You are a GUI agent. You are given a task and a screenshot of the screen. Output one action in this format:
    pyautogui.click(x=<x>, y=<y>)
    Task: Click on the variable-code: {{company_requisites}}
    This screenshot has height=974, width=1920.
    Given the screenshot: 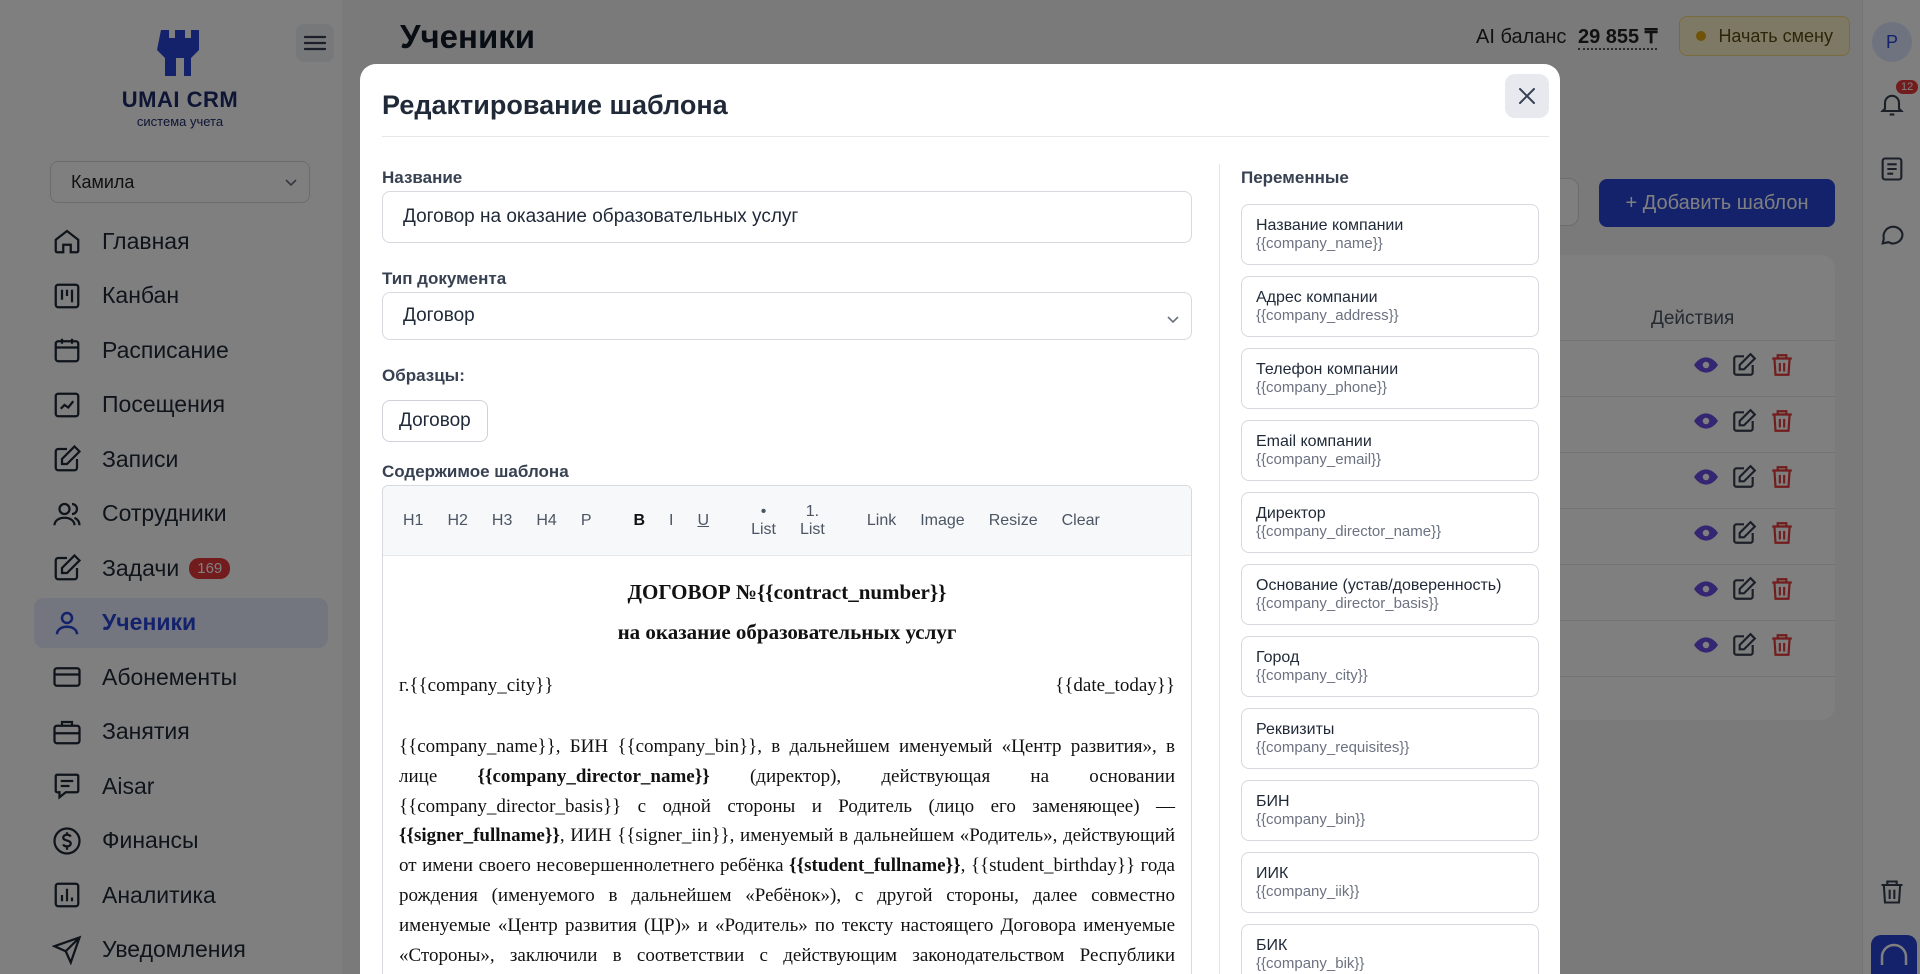 What is the action you would take?
    pyautogui.click(x=1333, y=747)
    